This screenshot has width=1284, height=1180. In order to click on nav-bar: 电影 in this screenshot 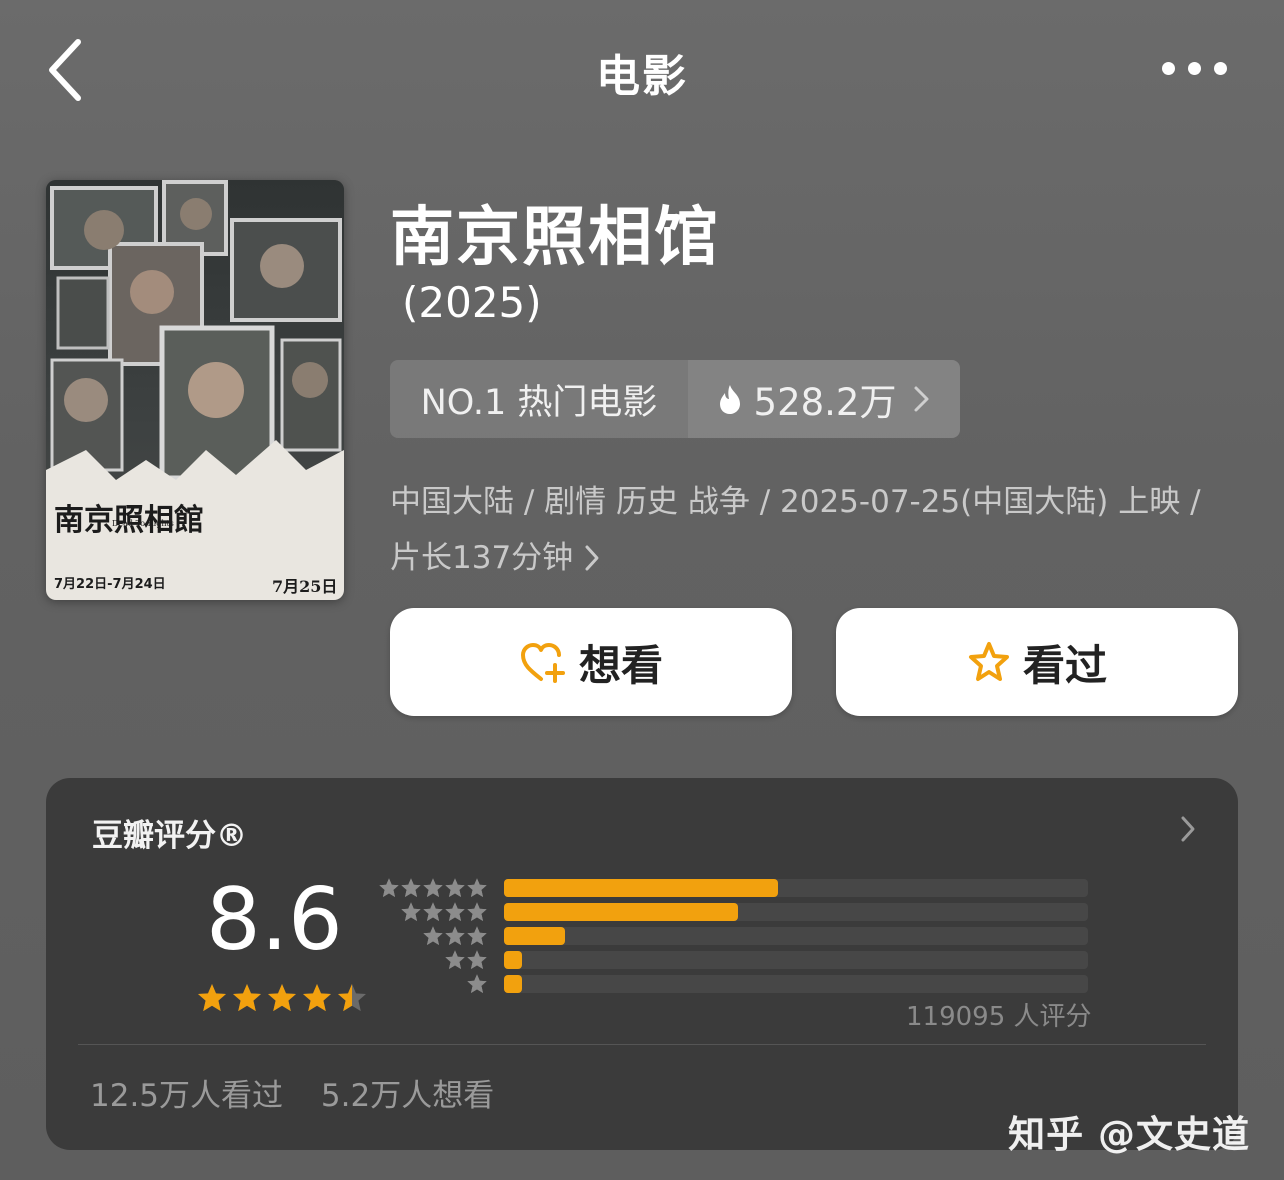, I will do `click(642, 70)`.